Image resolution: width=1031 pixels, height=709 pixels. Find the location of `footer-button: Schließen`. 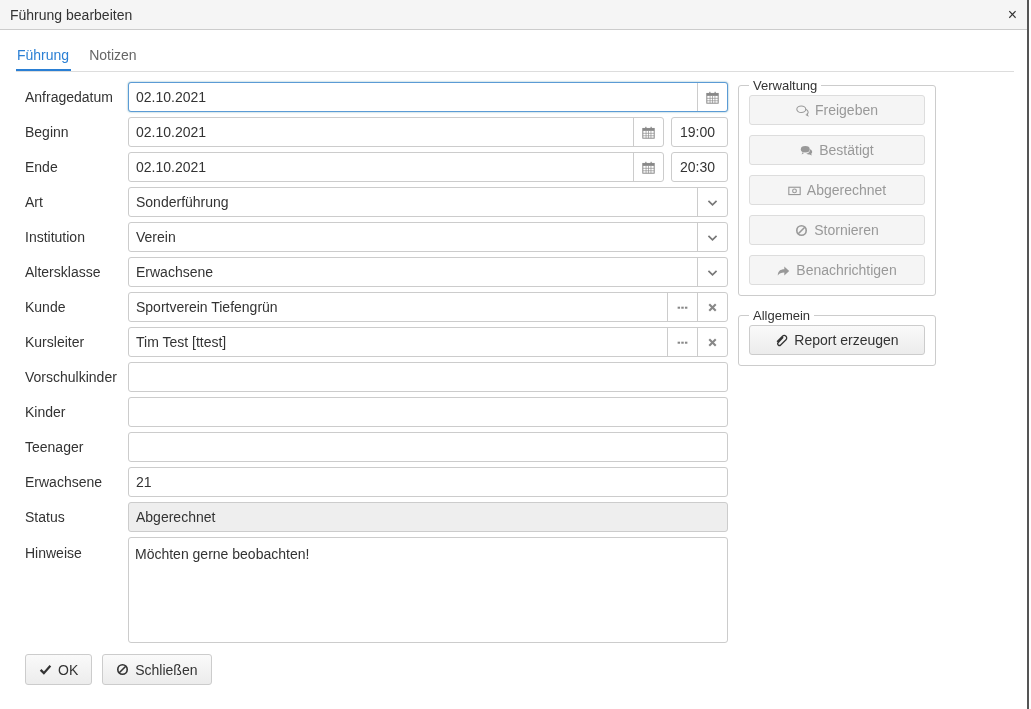

footer-button: Schließen is located at coordinates (157, 669).